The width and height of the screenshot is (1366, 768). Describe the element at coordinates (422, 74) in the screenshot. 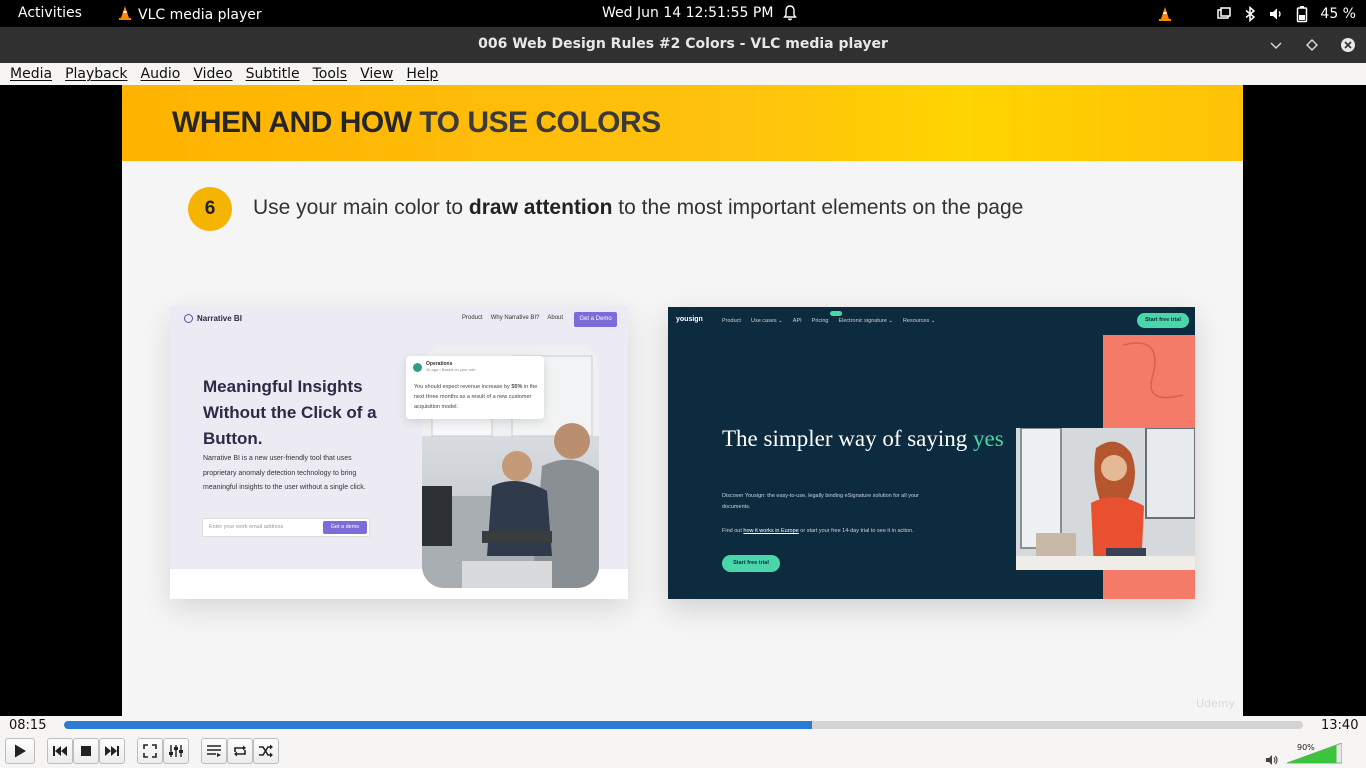

I see `menu-help: Help` at that location.